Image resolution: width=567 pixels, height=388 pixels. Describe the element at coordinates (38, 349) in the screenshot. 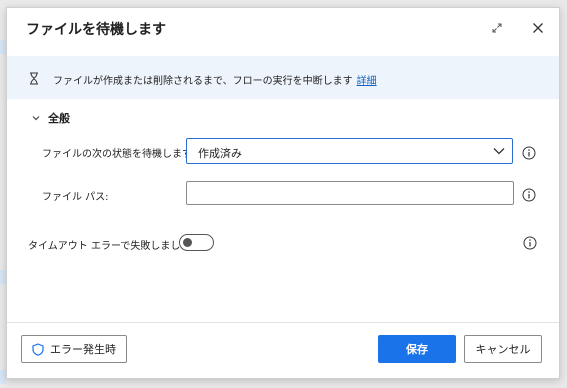

I see `shield-icon` at that location.